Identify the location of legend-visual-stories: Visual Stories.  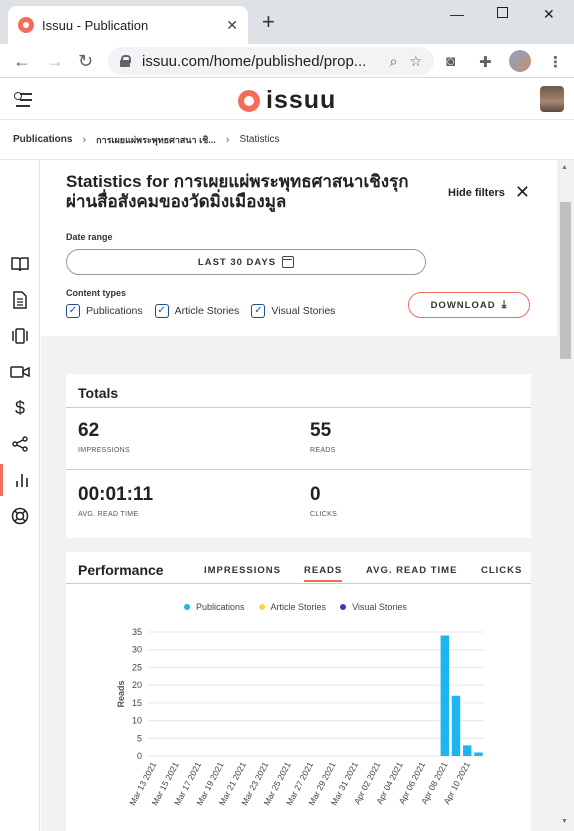
(379, 607).